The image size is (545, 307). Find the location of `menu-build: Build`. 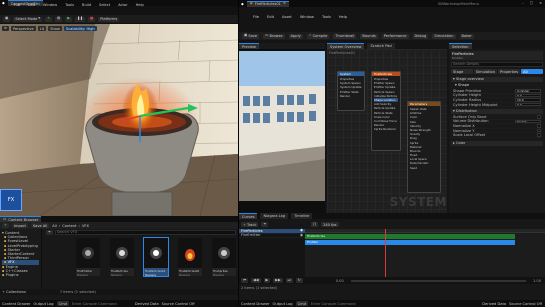

menu-build: Build is located at coordinates (86, 5).